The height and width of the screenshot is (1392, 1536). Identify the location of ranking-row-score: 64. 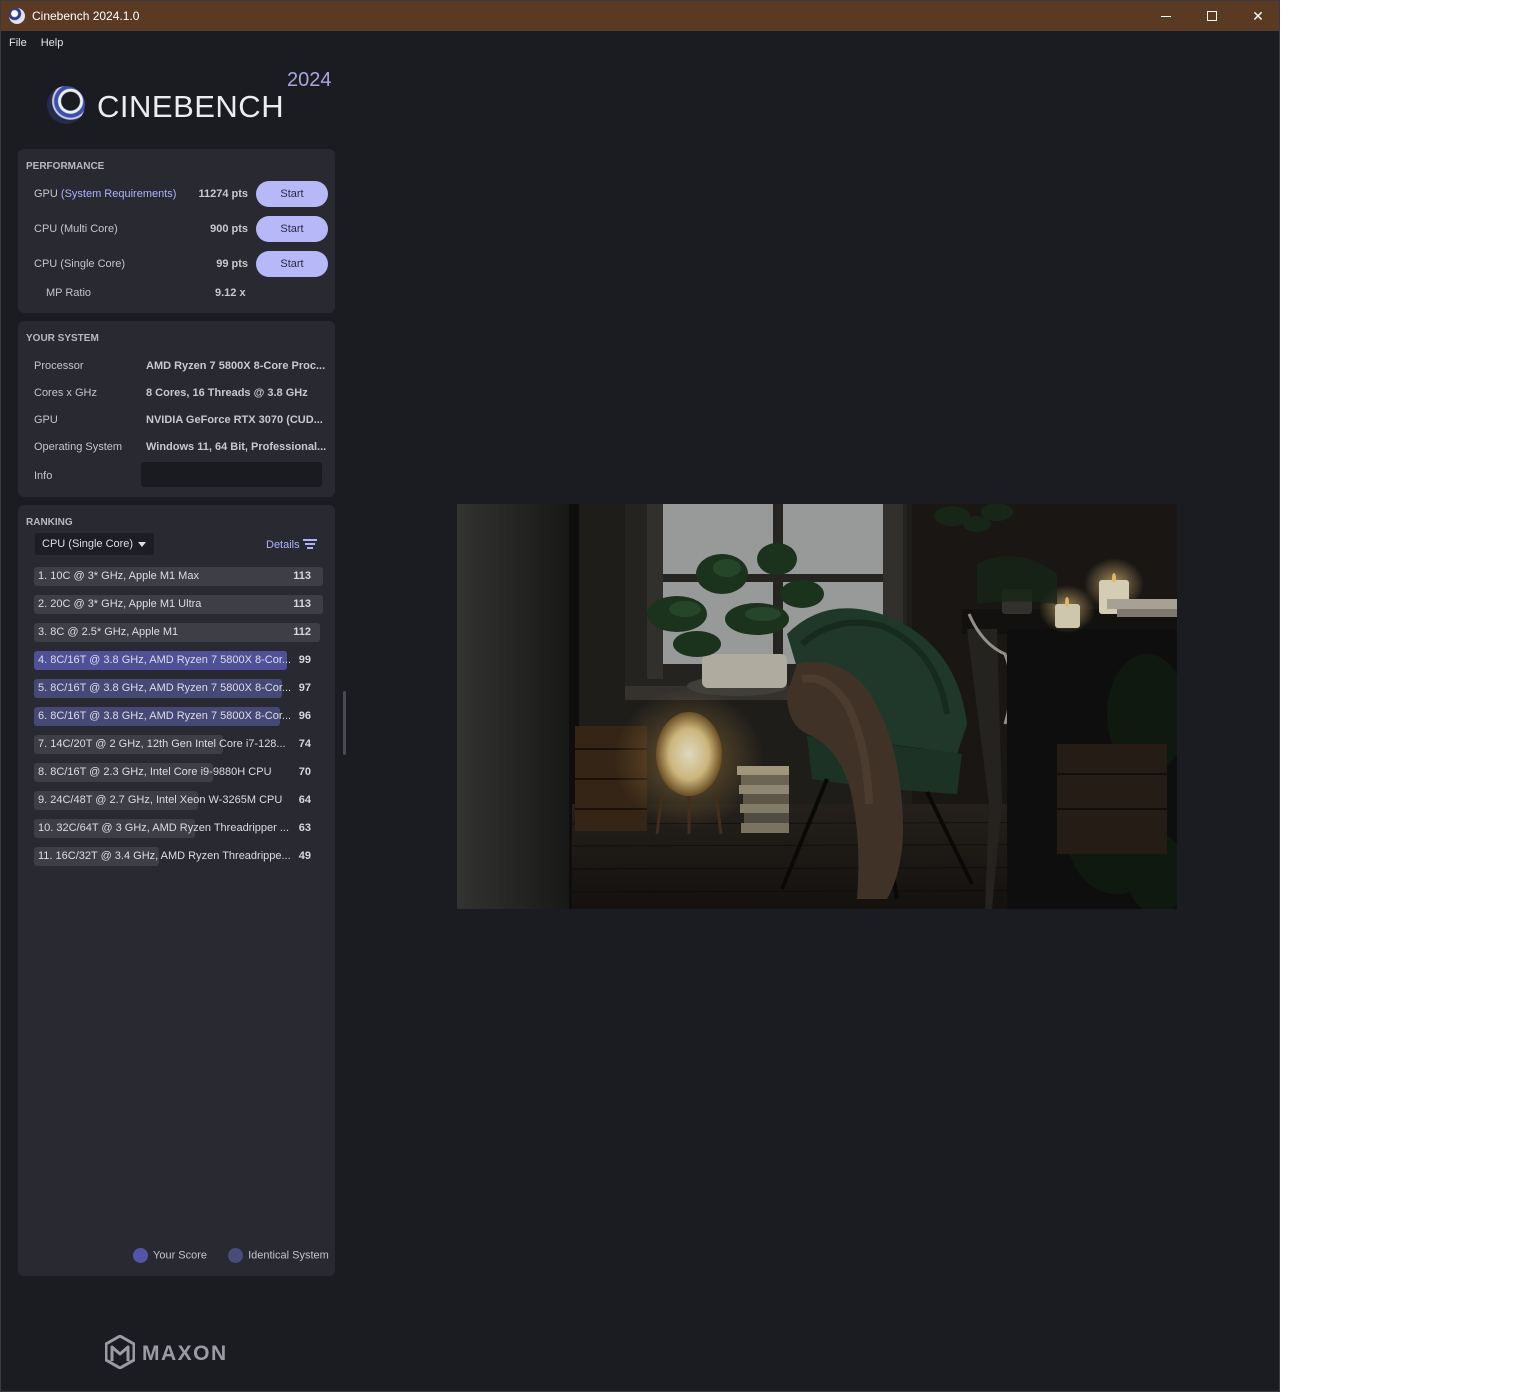
(304, 800).